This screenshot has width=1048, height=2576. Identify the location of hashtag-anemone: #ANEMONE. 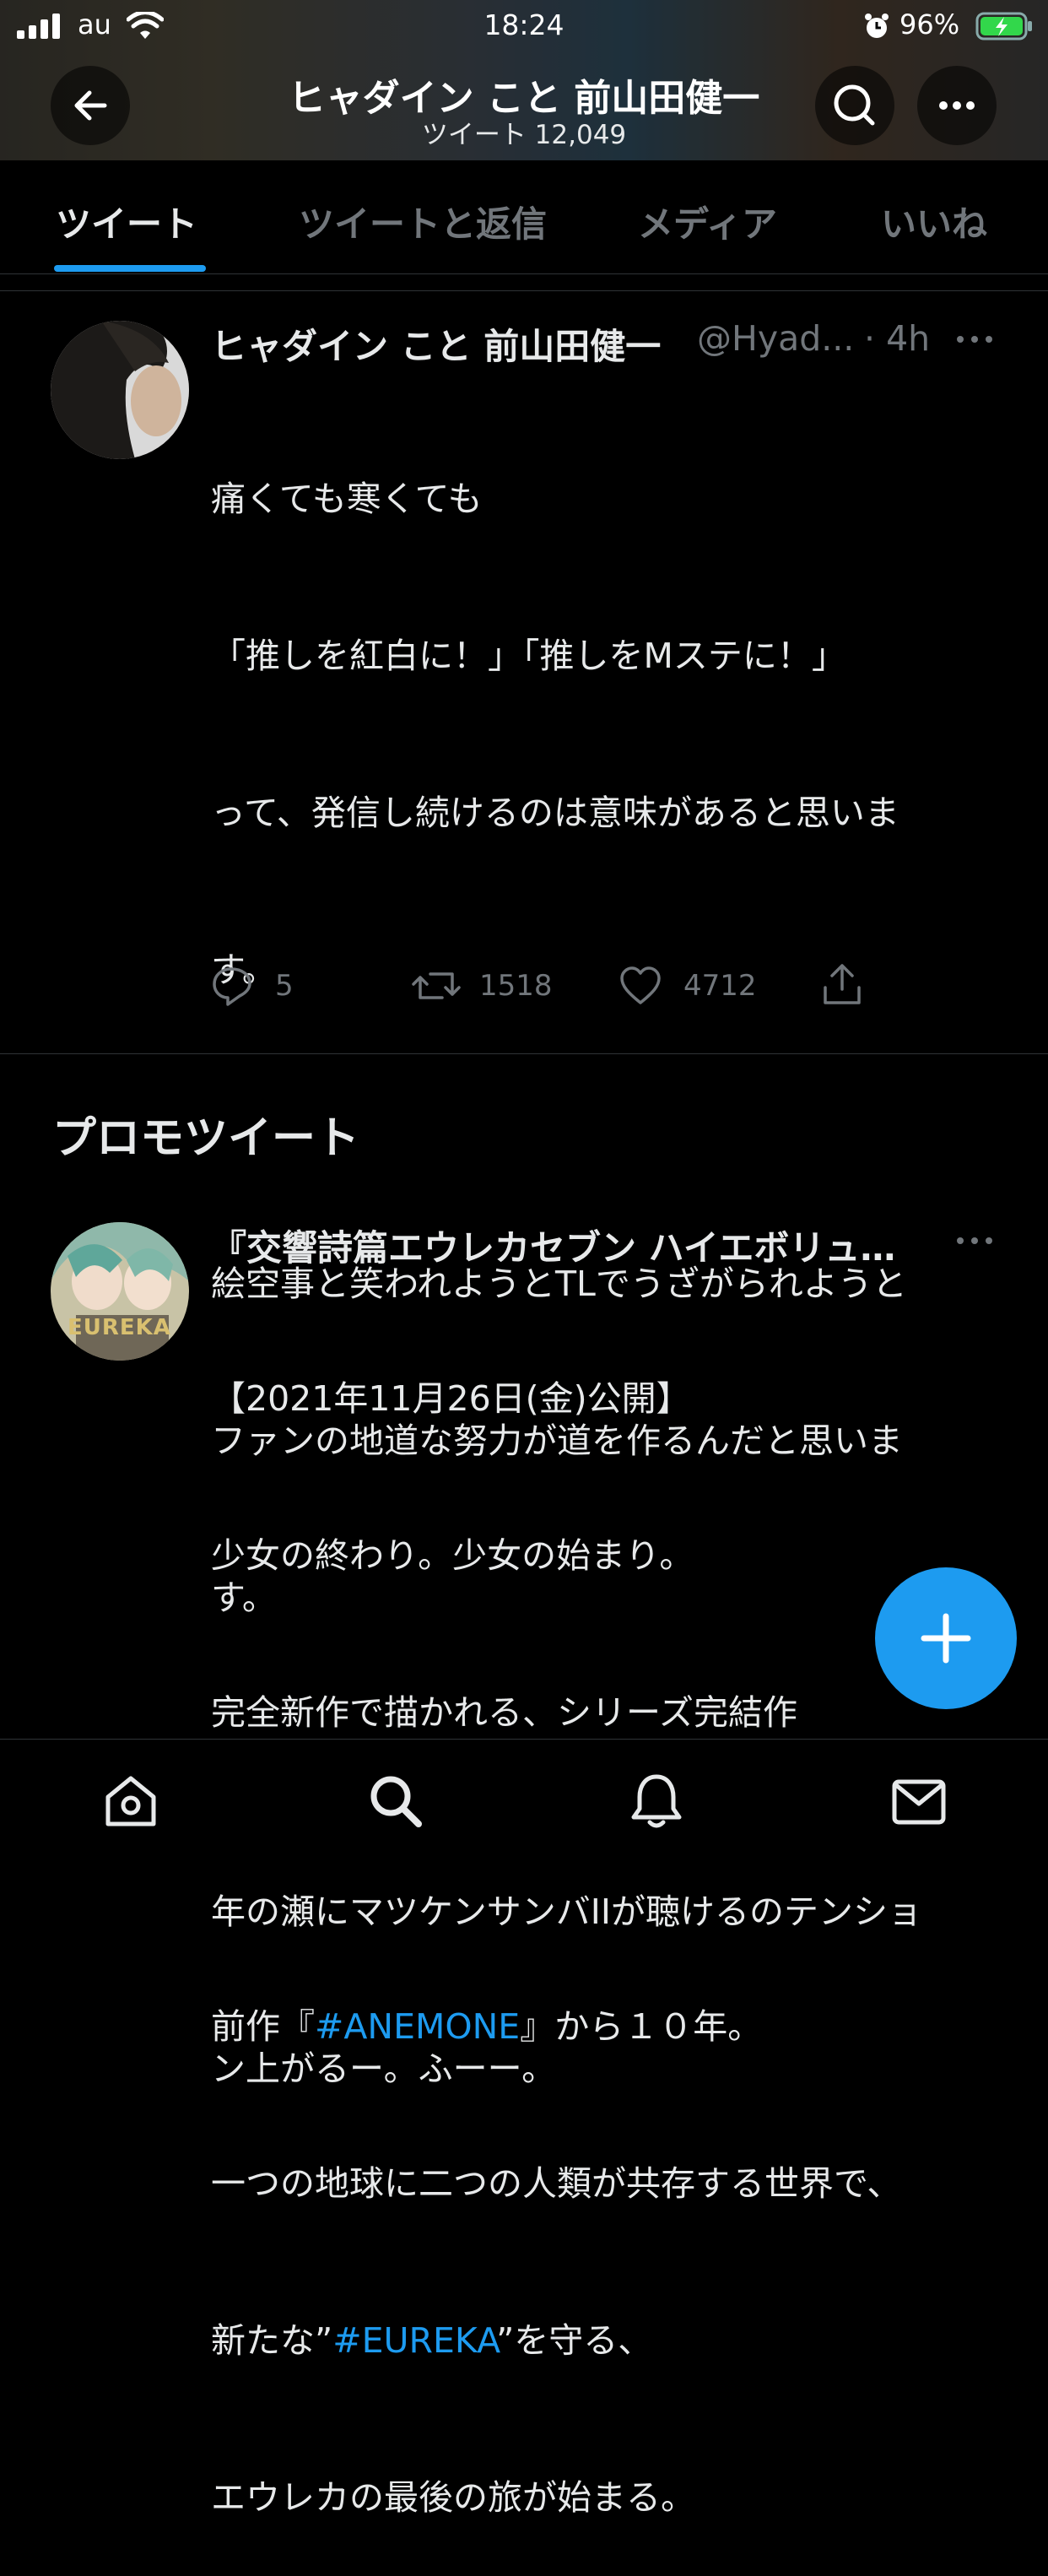
(417, 2026).